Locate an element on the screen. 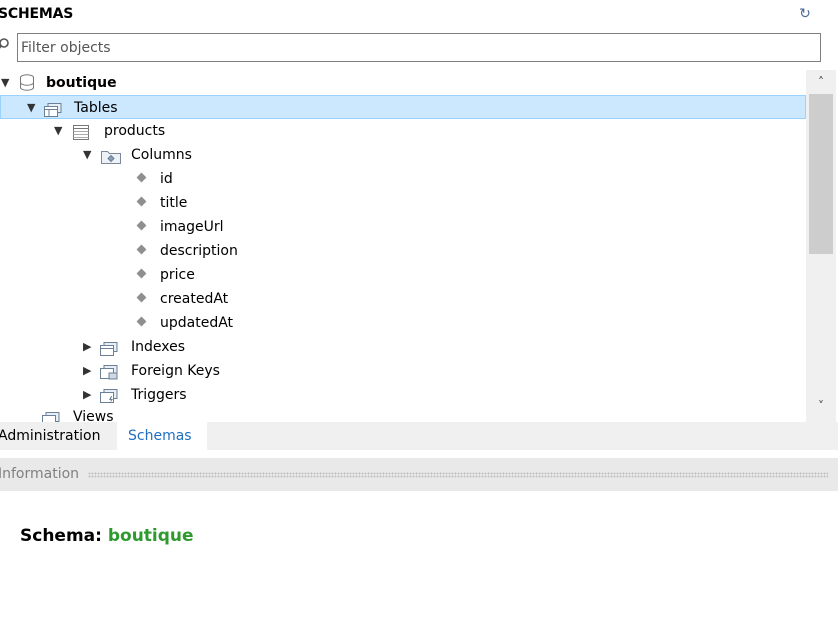  schema-info-line: Schema: boutique is located at coordinates (107, 536).